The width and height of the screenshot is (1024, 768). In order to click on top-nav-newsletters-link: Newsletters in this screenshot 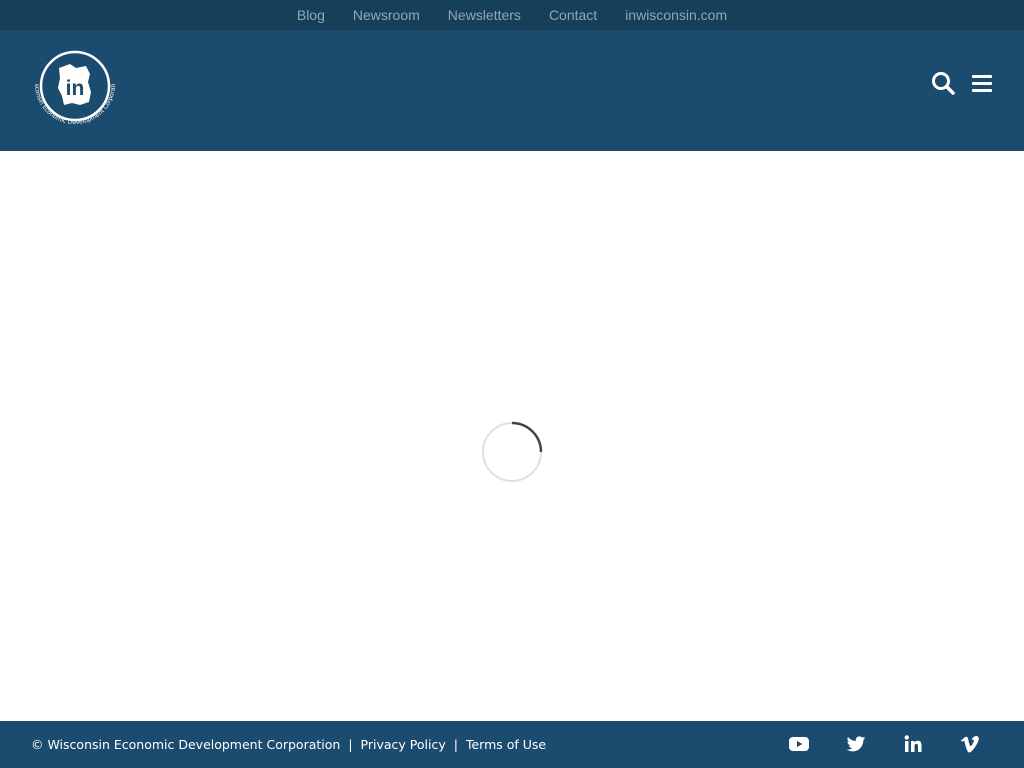, I will do `click(484, 15)`.